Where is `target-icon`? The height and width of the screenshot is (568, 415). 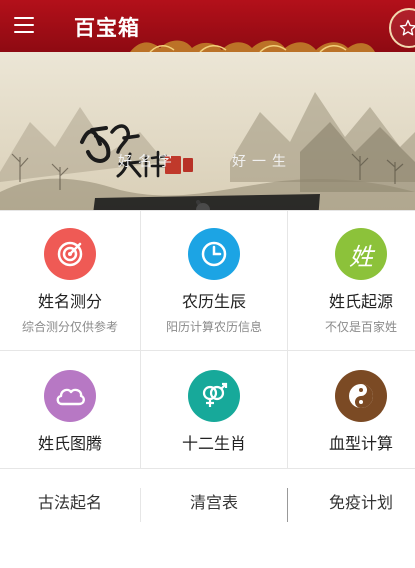
target-icon is located at coordinates (70, 254).